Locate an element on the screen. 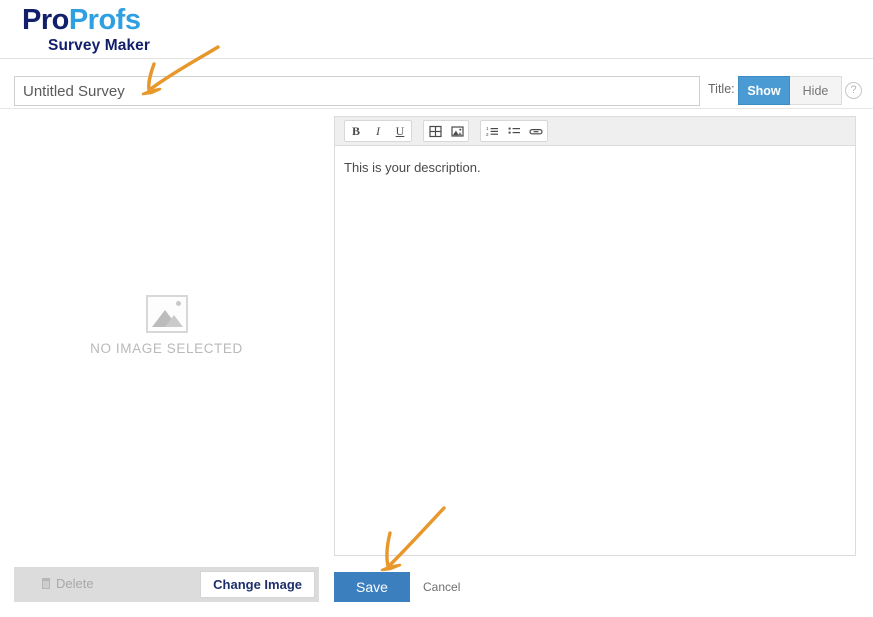  link-icon is located at coordinates (536, 131).